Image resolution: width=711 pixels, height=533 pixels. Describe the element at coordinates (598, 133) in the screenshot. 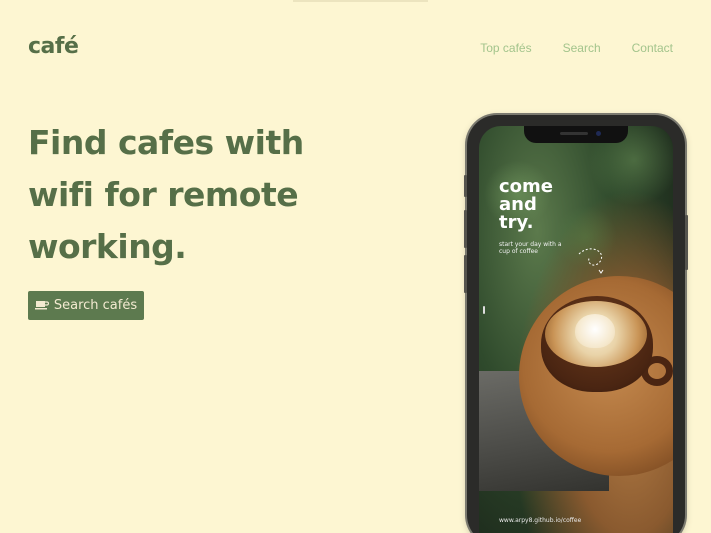

I see `phone-camera` at that location.